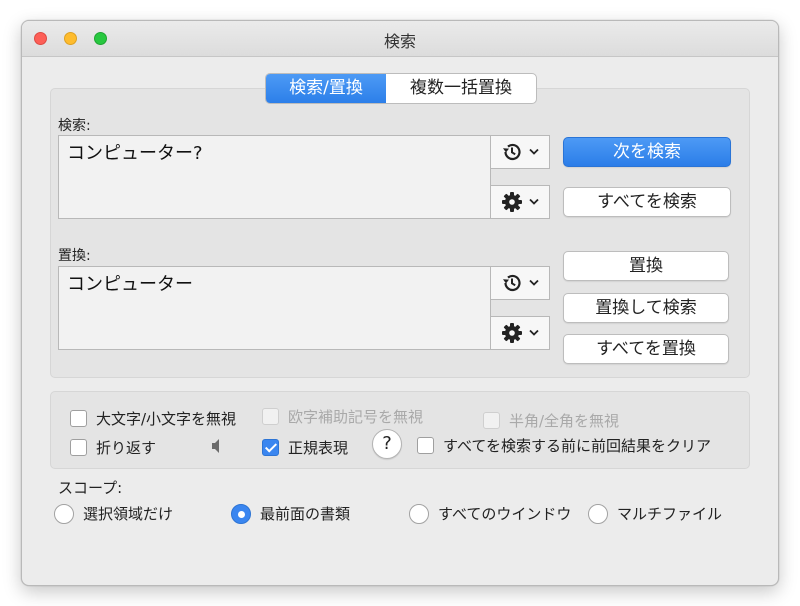 The image size is (800, 606). What do you see at coordinates (387, 444) in the screenshot?
I see `help-button: ?` at bounding box center [387, 444].